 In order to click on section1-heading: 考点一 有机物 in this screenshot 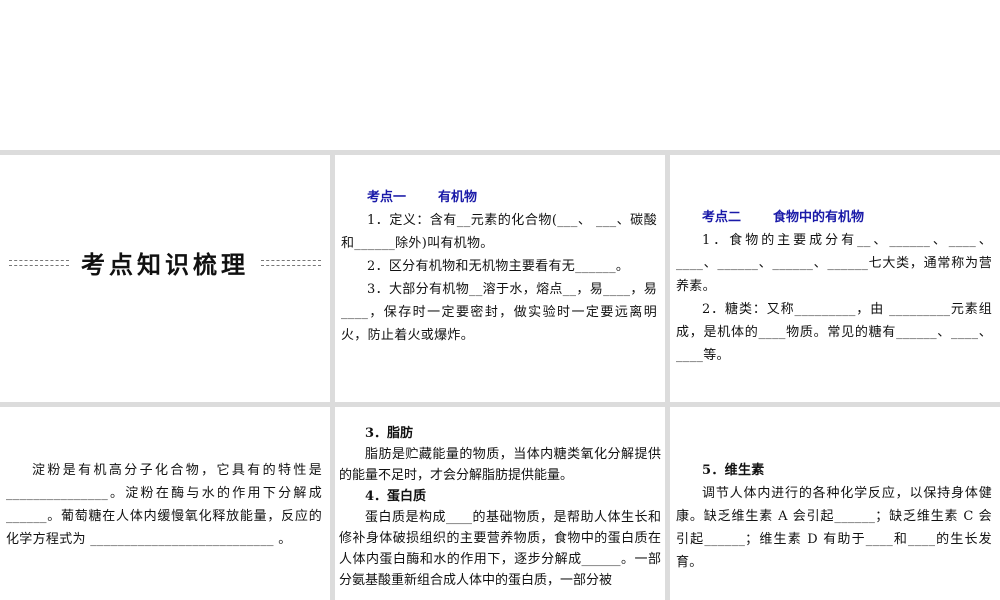, I will do `click(499, 197)`.